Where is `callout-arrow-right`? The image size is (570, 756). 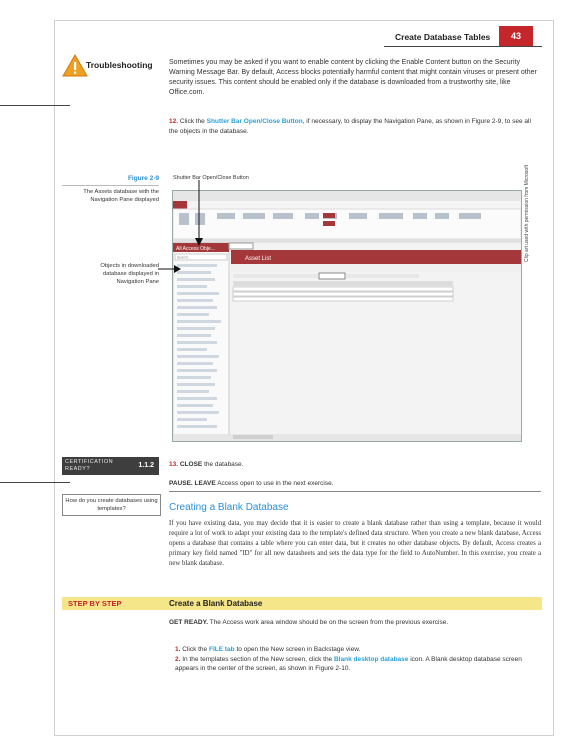 callout-arrow-right is located at coordinates (169, 269).